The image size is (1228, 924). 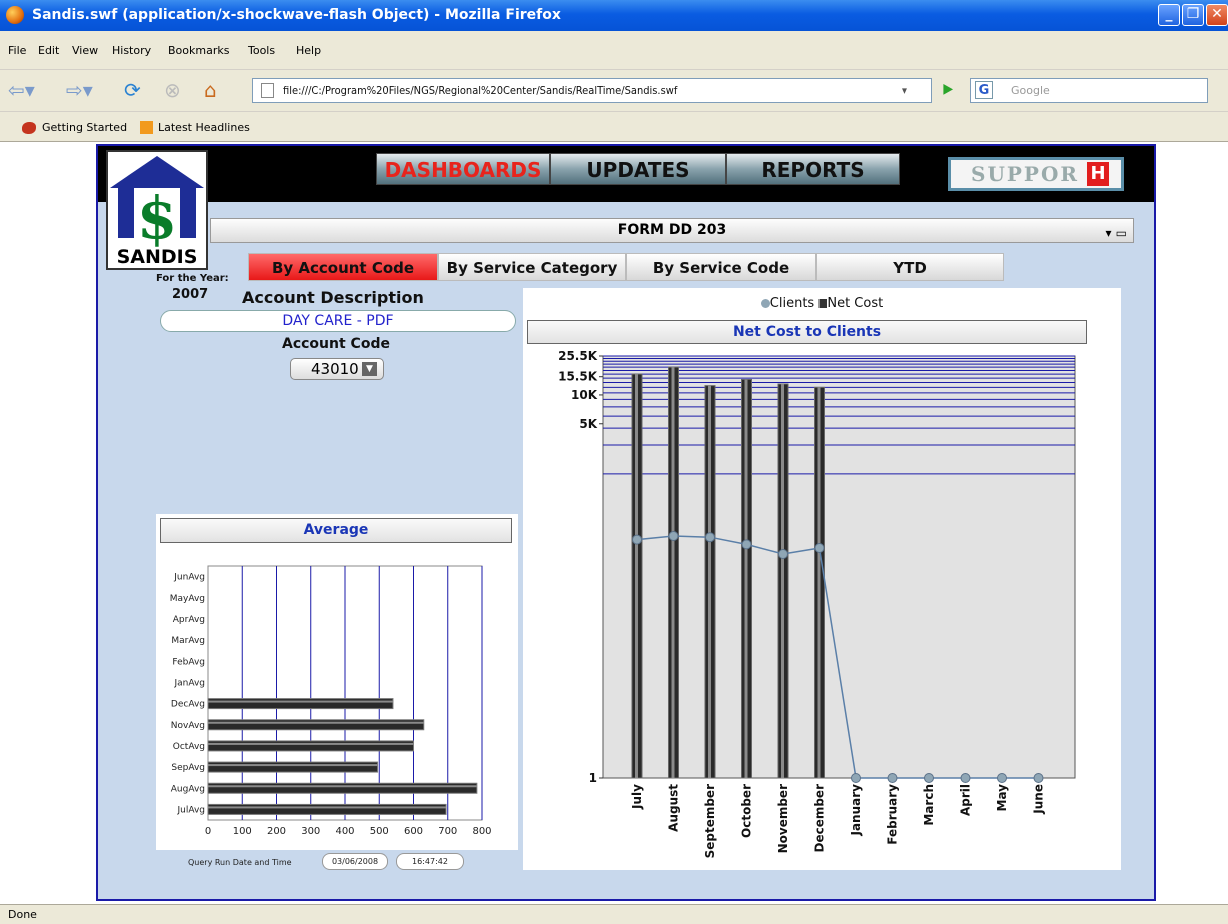 I want to click on avg-category-label: AugAvg, so click(x=188, y=789).